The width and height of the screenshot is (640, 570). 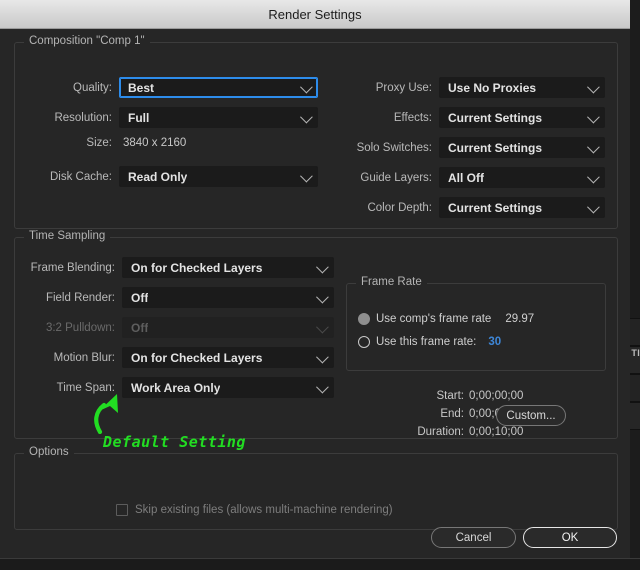 I want to click on effects-label: Effects:, so click(x=386, y=118).